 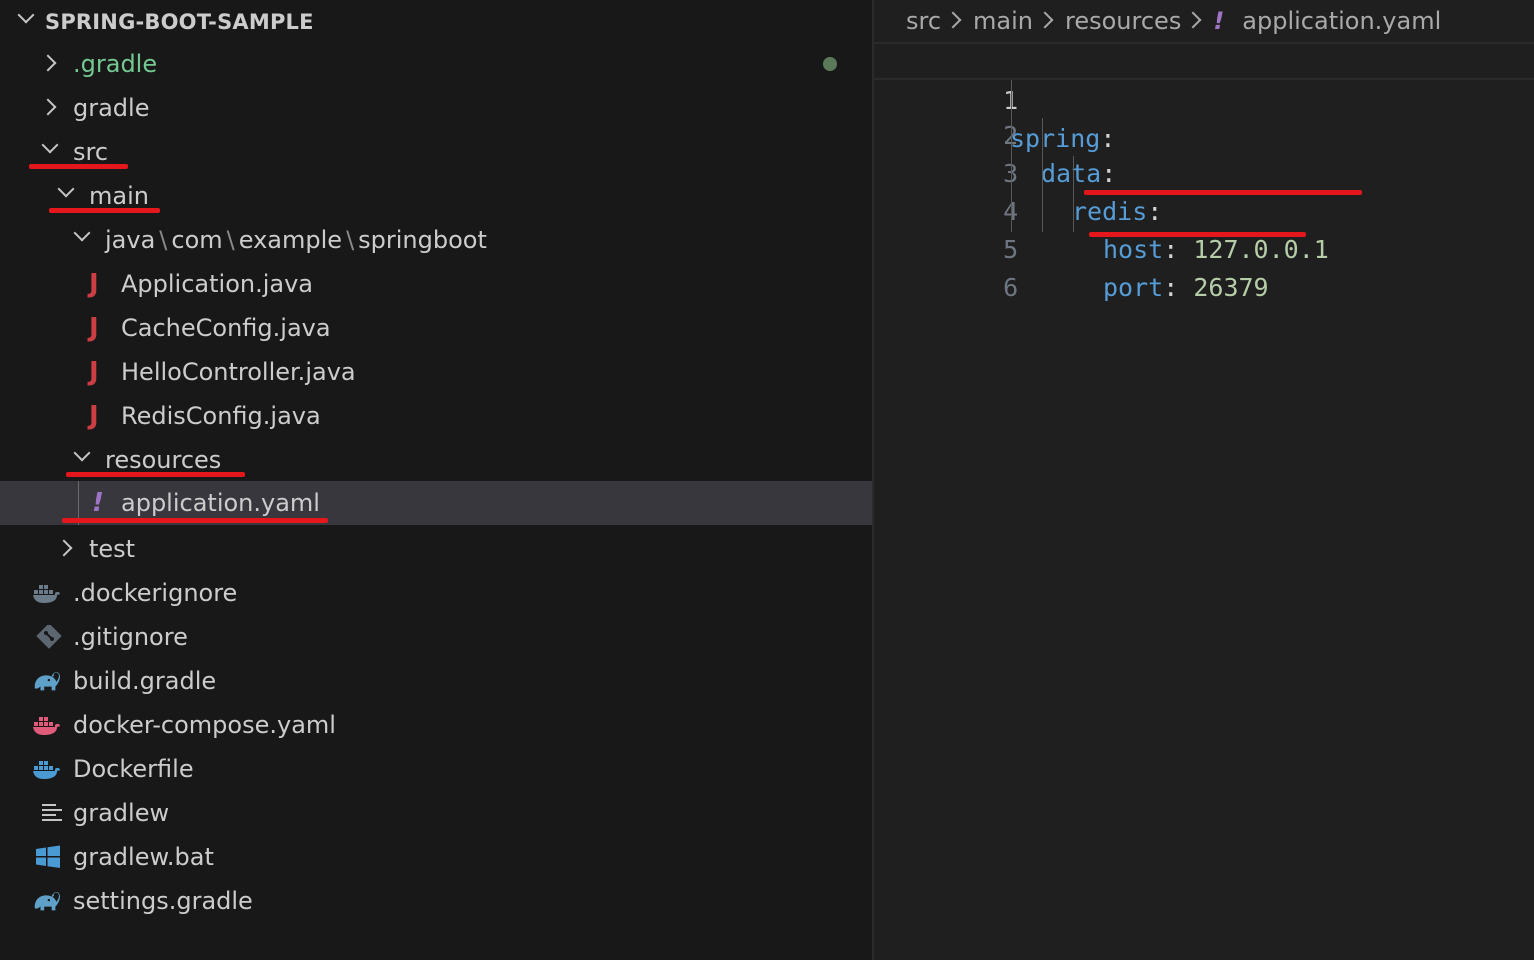 What do you see at coordinates (179, 22) in the screenshot?
I see `project-title: SPRING-BOOT-SAMPLE` at bounding box center [179, 22].